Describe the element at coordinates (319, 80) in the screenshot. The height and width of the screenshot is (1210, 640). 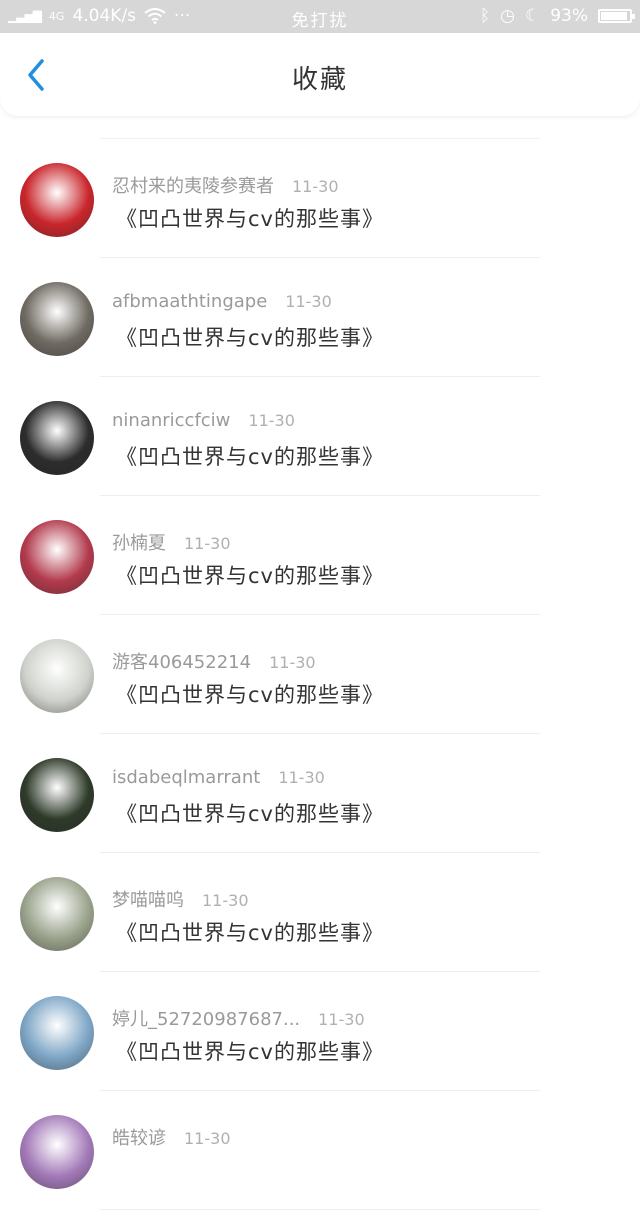
I see `page-title: 收藏` at that location.